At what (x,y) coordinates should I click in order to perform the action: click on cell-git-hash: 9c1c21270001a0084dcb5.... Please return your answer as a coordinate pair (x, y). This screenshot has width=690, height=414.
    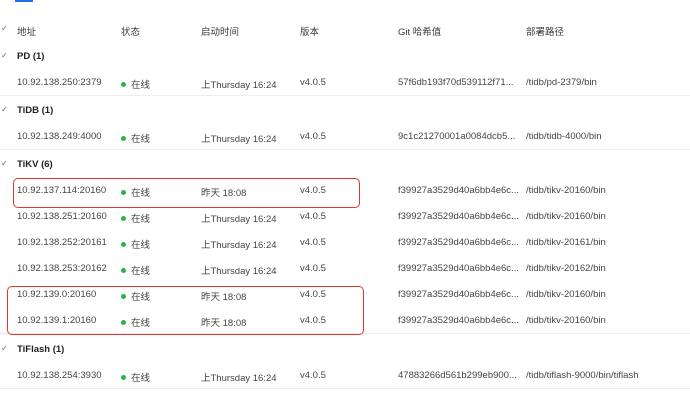
    Looking at the image, I should click on (457, 136).